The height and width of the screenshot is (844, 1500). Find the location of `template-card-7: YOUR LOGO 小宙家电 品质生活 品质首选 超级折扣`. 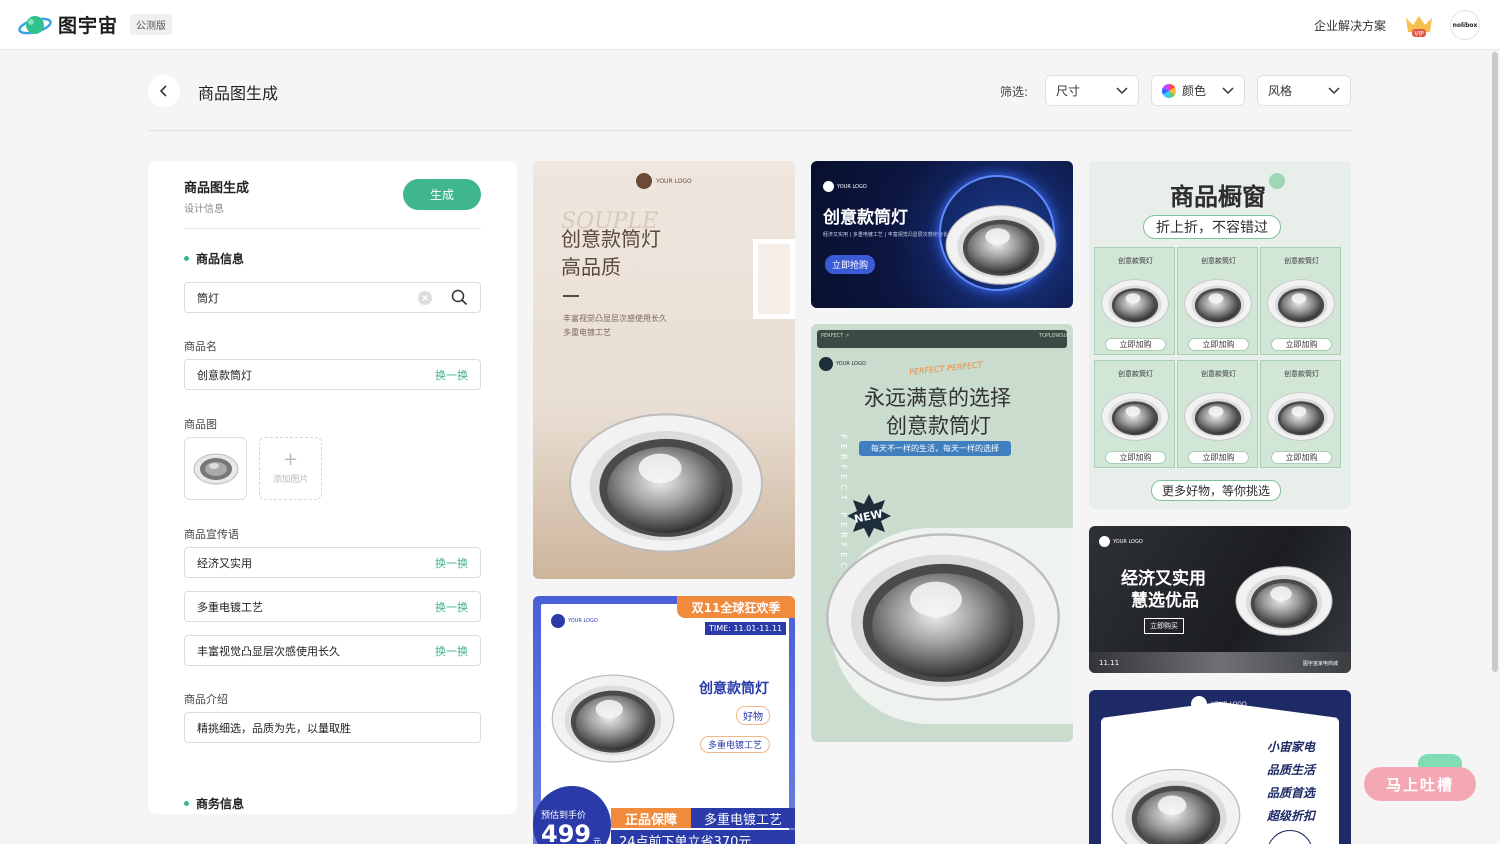

template-card-7: YOUR LOGO 小宙家电 品质生活 品质首选 超级折扣 is located at coordinates (1220, 767).